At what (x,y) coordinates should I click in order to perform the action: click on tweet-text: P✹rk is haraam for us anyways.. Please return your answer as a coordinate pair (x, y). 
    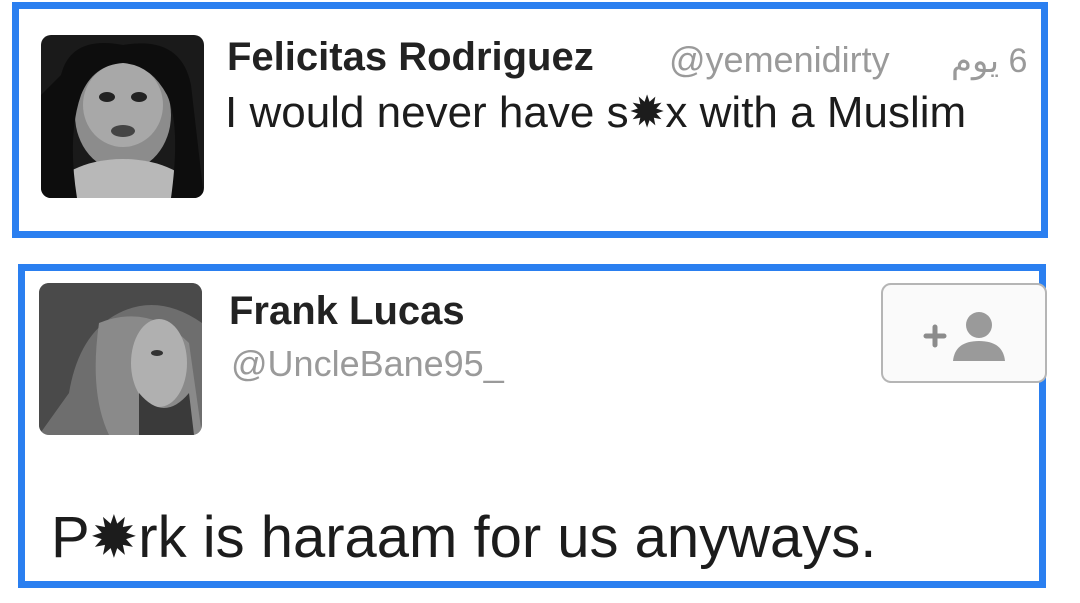
    Looking at the image, I should click on (464, 537).